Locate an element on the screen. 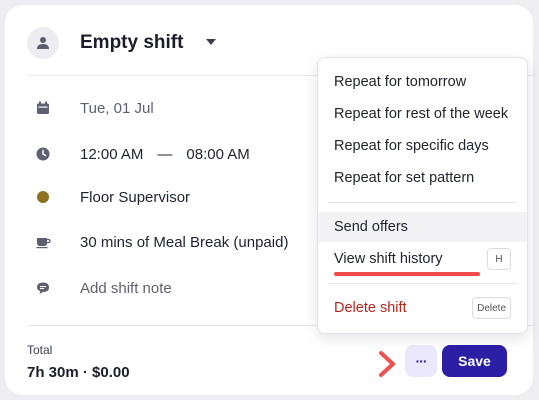  avatar is located at coordinates (43, 43).